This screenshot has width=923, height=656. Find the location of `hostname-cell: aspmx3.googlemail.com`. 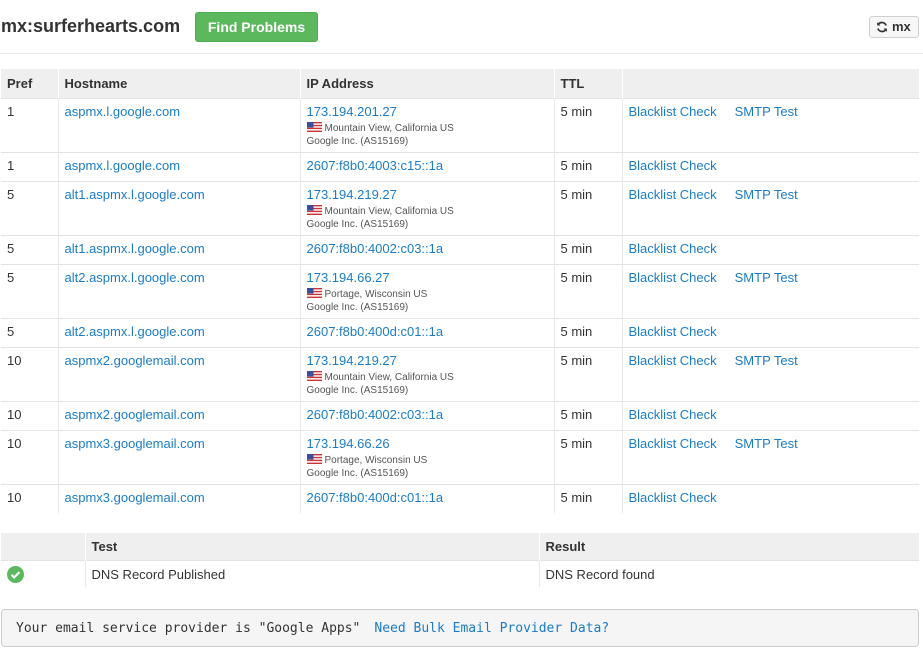

hostname-cell: aspmx3.googlemail.com is located at coordinates (179, 498).